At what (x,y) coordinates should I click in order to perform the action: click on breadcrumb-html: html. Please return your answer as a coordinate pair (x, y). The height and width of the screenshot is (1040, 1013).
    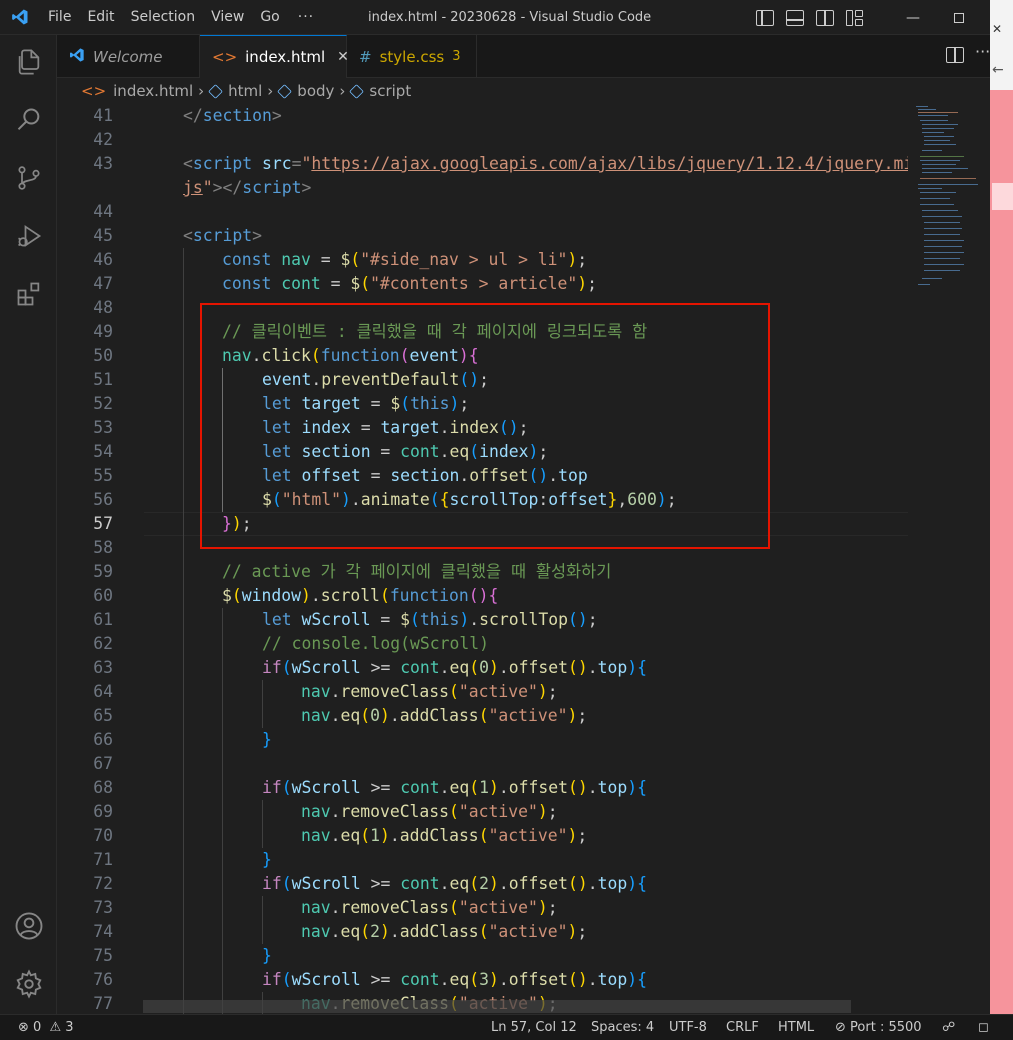
    Looking at the image, I should click on (235, 91).